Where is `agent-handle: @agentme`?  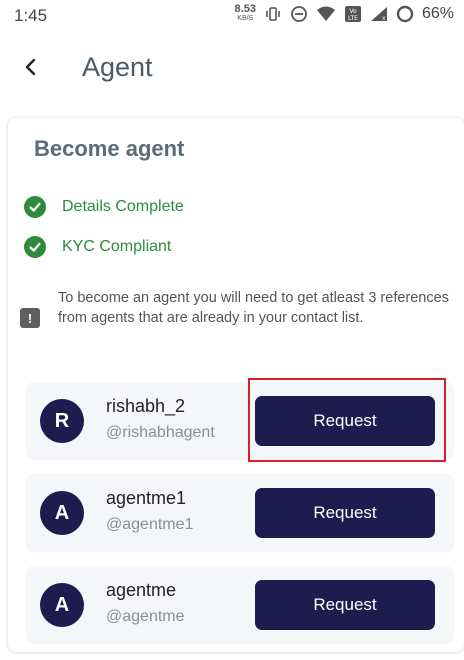
agent-handle: @agentme is located at coordinates (145, 616).